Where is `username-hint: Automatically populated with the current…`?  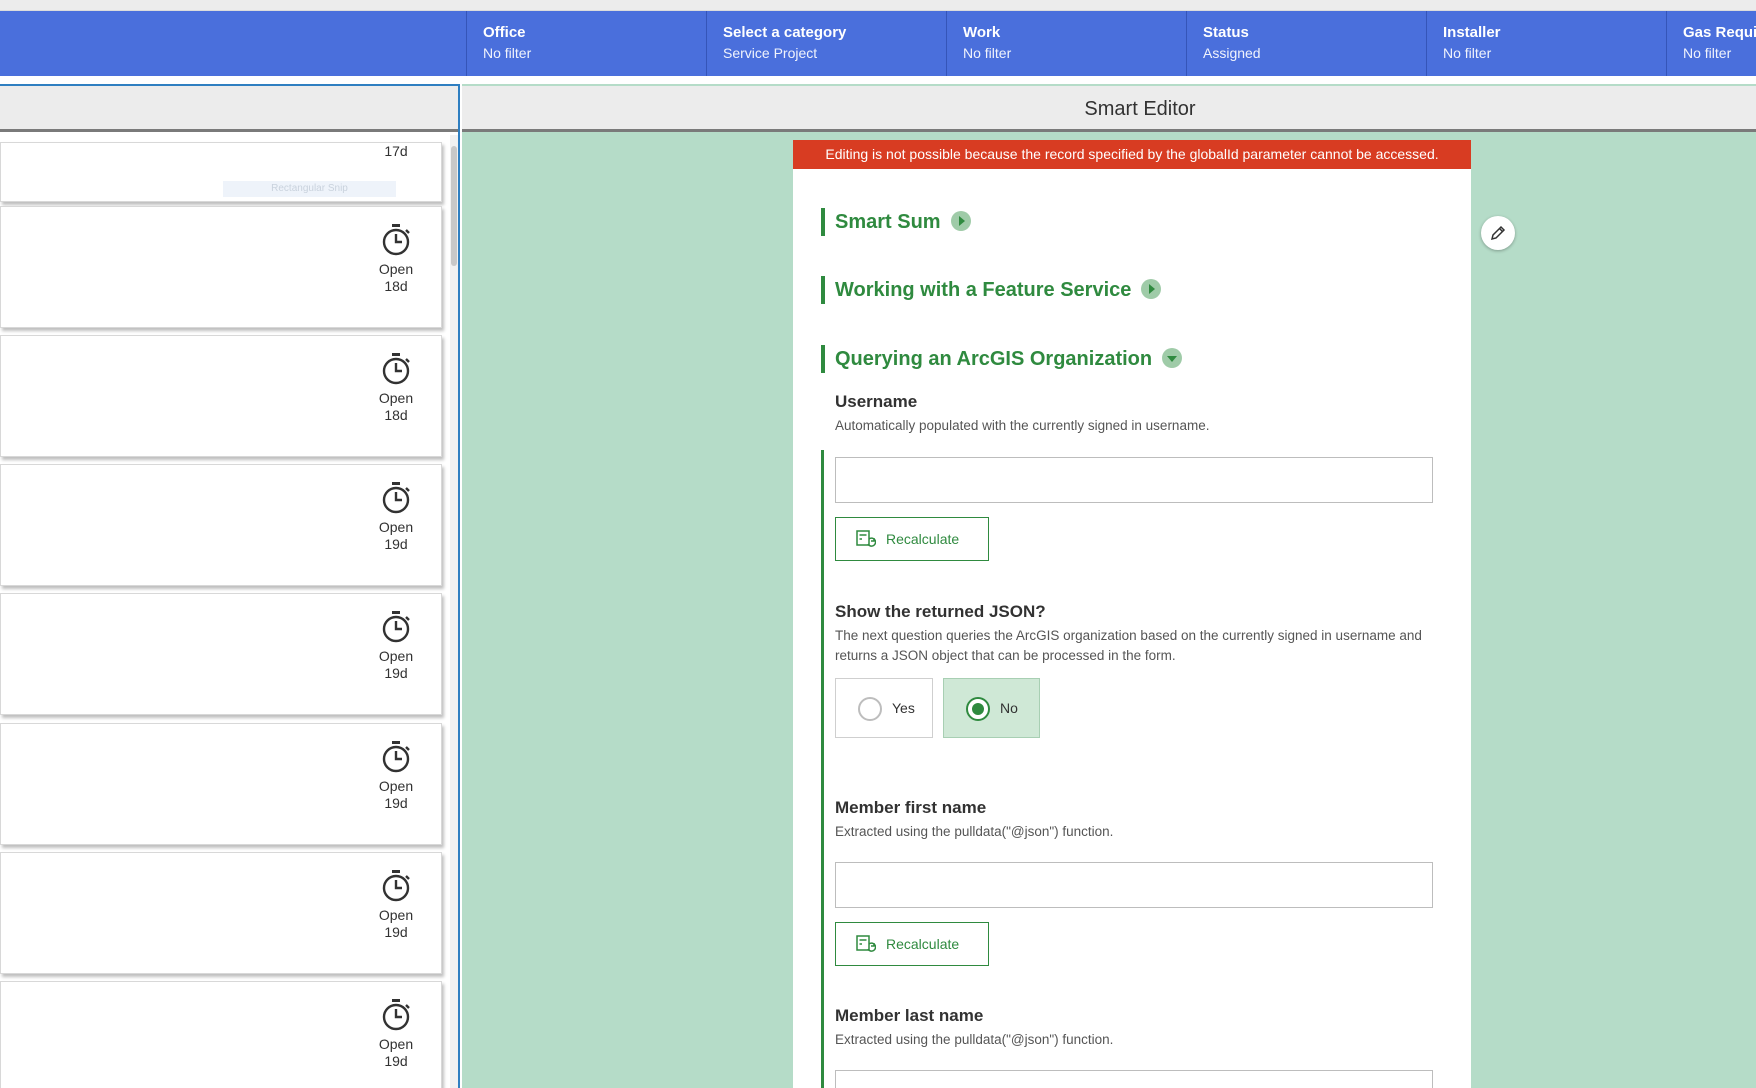 username-hint: Automatically populated with the current… is located at coordinates (1022, 425).